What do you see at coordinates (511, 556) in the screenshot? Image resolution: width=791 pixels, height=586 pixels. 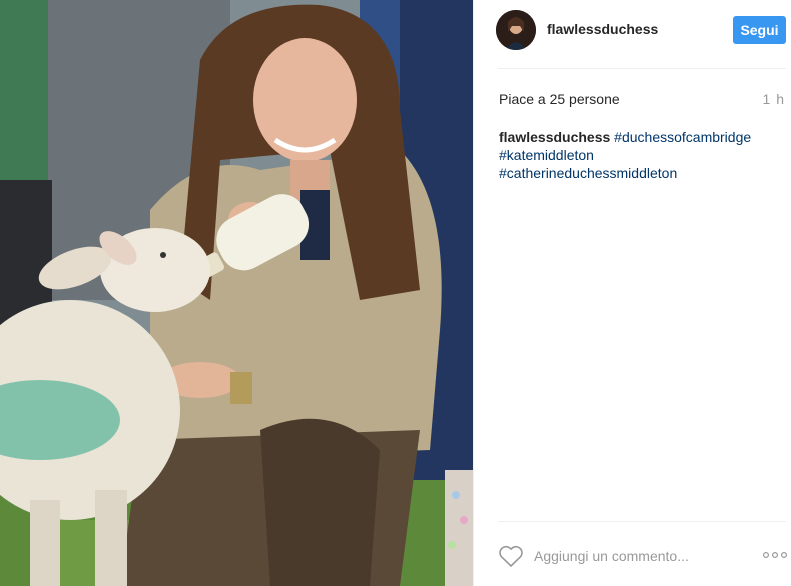 I see `heart-outline-icon` at bounding box center [511, 556].